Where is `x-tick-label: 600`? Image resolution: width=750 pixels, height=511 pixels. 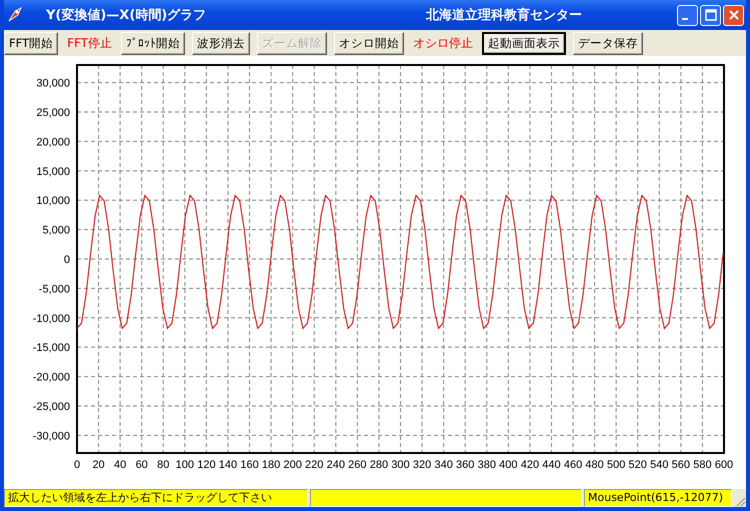
x-tick-label: 600 is located at coordinates (724, 465).